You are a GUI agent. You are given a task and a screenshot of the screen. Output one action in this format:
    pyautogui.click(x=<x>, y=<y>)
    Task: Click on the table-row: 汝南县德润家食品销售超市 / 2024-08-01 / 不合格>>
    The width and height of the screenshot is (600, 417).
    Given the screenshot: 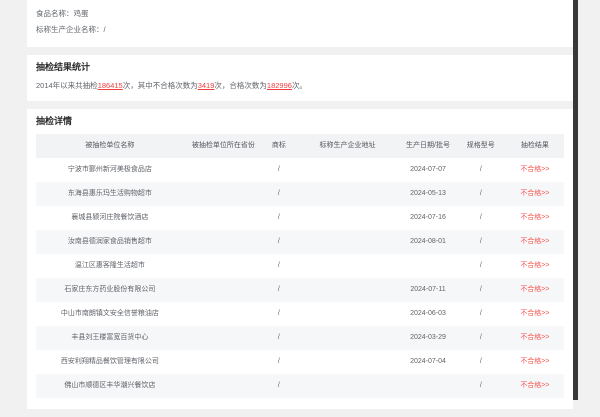 What is the action you would take?
    pyautogui.click(x=300, y=242)
    